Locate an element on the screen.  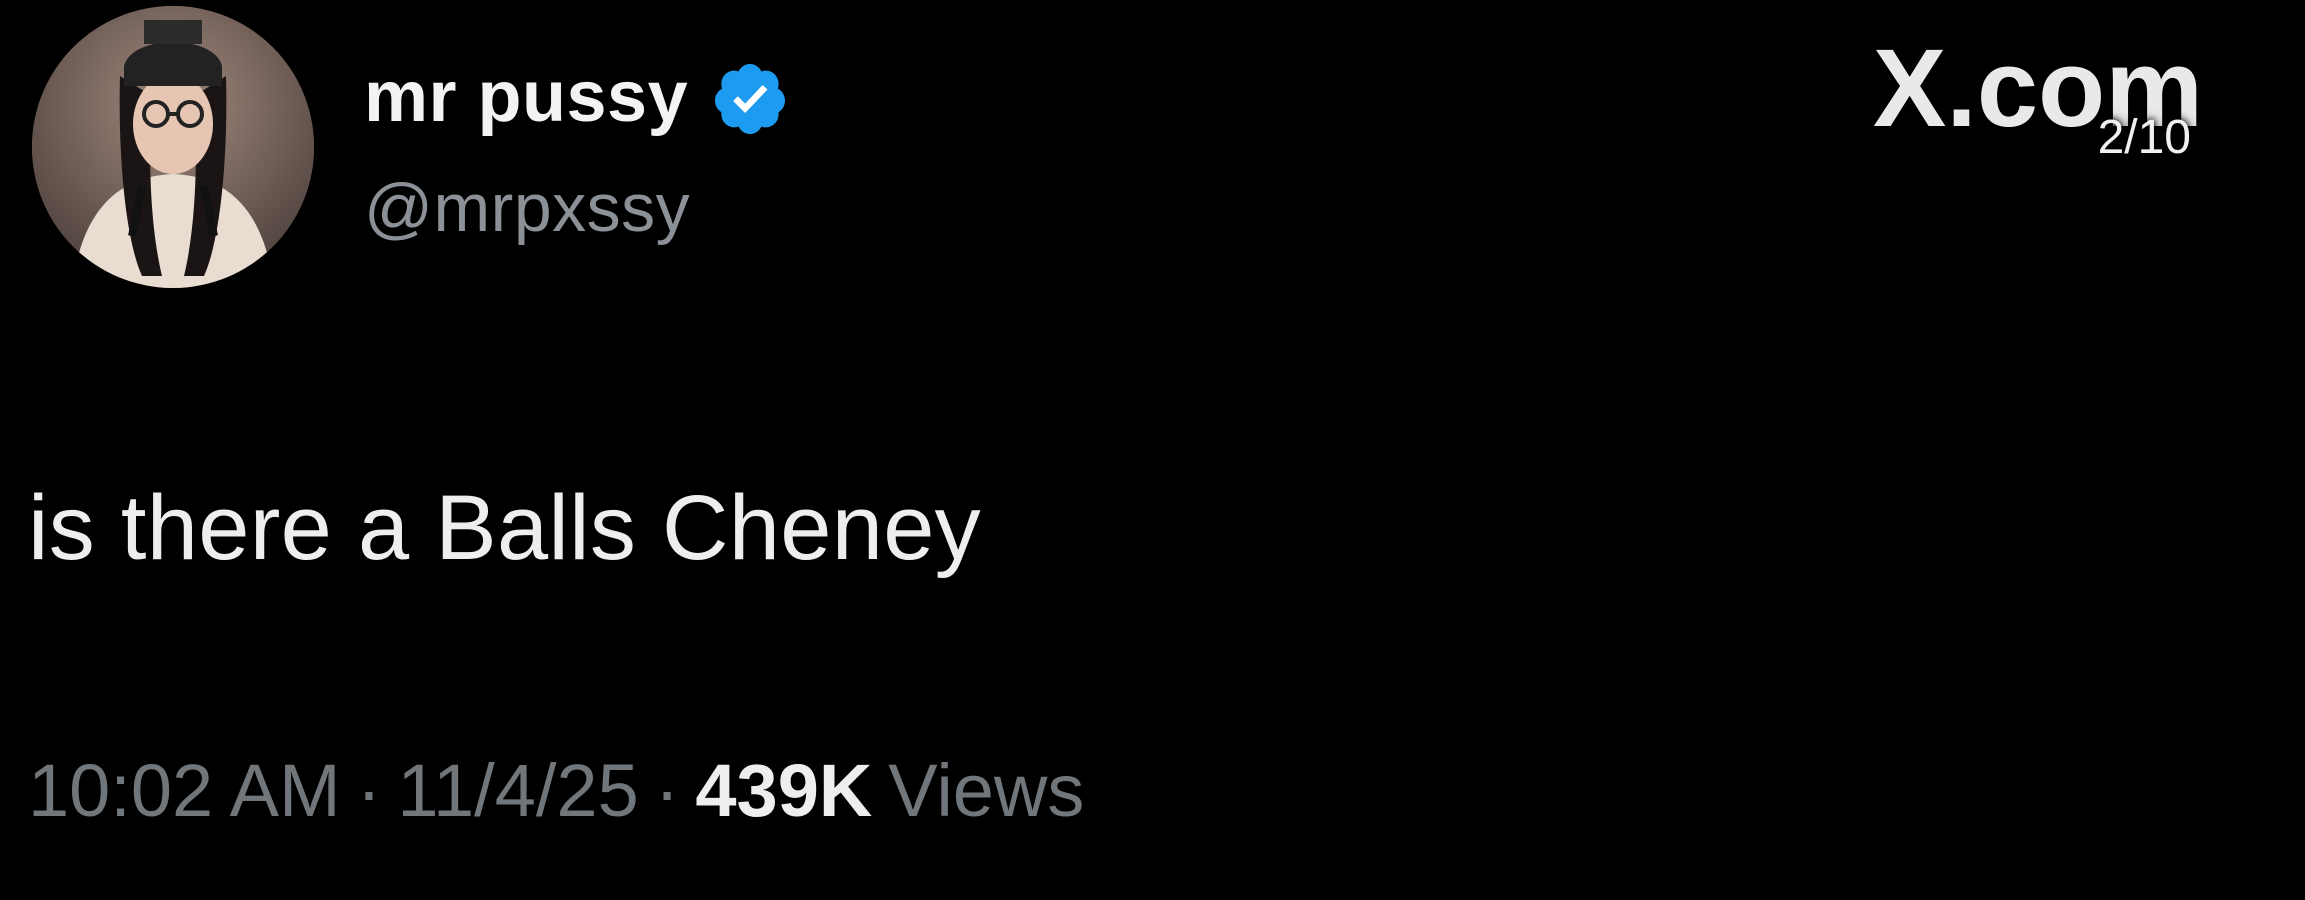
author-handle: @mrpxssy is located at coordinates (527, 208).